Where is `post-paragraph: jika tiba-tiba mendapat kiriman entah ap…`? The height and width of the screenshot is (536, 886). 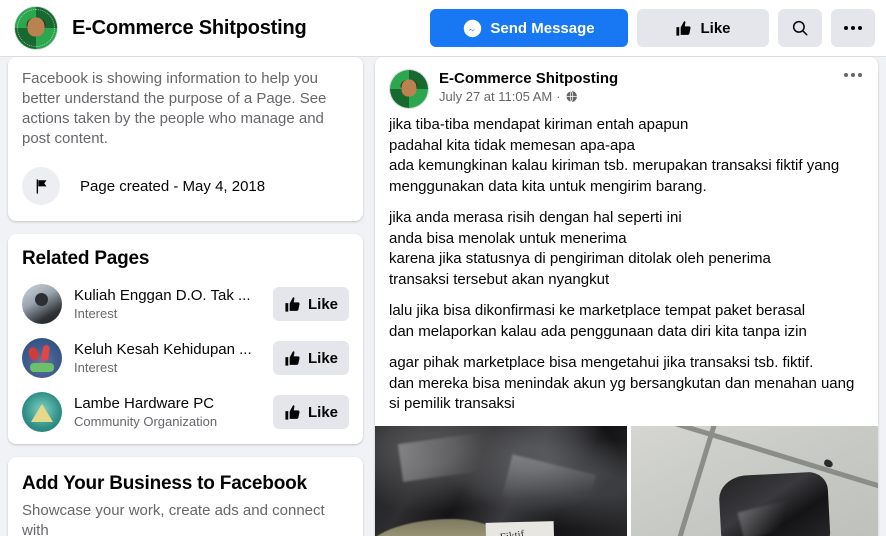 post-paragraph: jika tiba-tiba mendapat kiriman entah ap… is located at coordinates (614, 155).